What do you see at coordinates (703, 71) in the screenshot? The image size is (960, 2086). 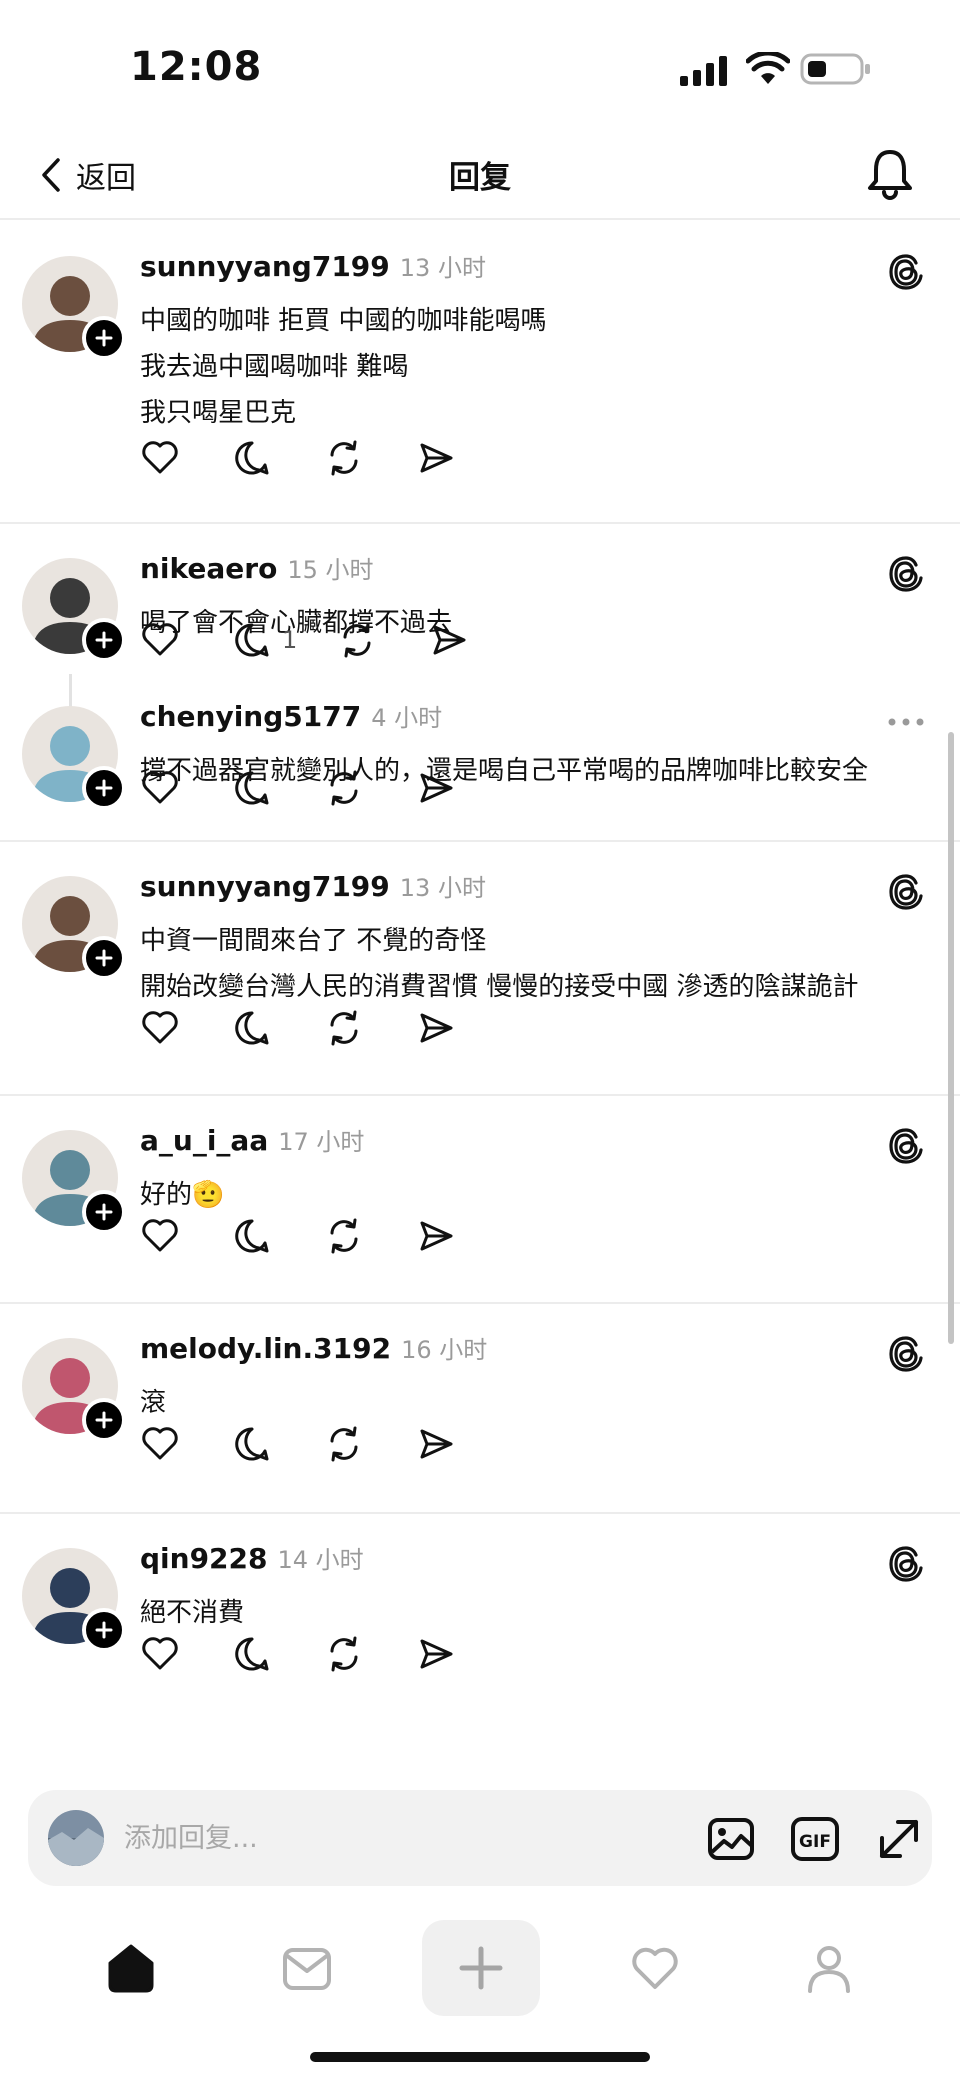 I see `cellular-signal-icon` at bounding box center [703, 71].